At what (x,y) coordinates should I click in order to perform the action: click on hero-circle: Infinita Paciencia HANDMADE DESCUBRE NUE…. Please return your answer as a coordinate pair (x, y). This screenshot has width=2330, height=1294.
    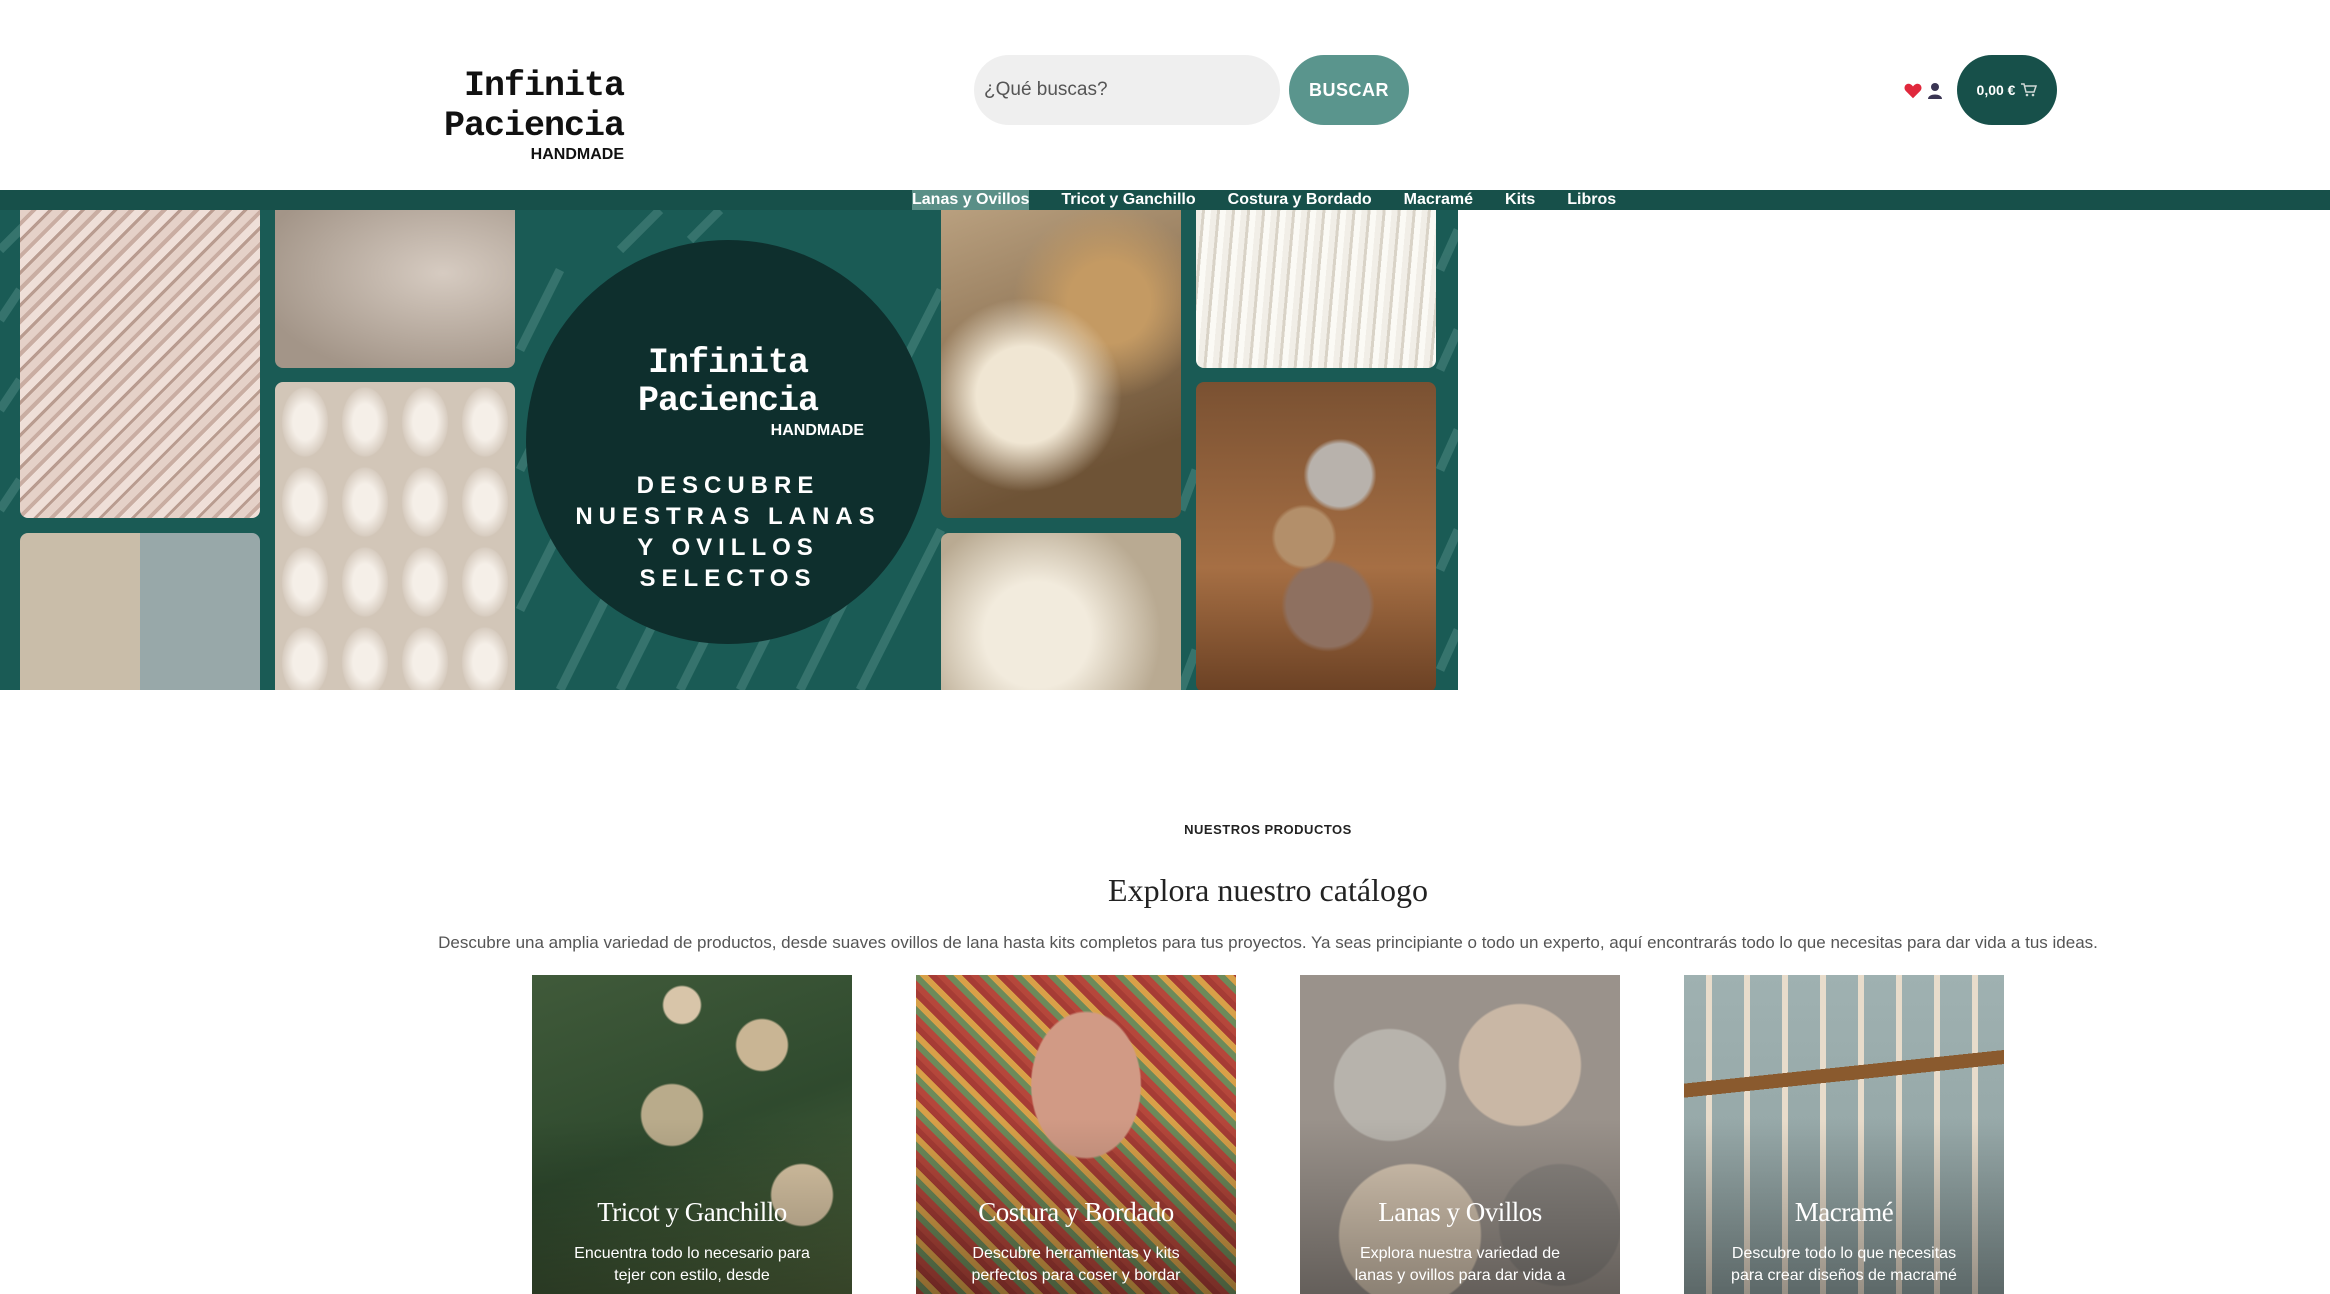
    Looking at the image, I should click on (728, 442).